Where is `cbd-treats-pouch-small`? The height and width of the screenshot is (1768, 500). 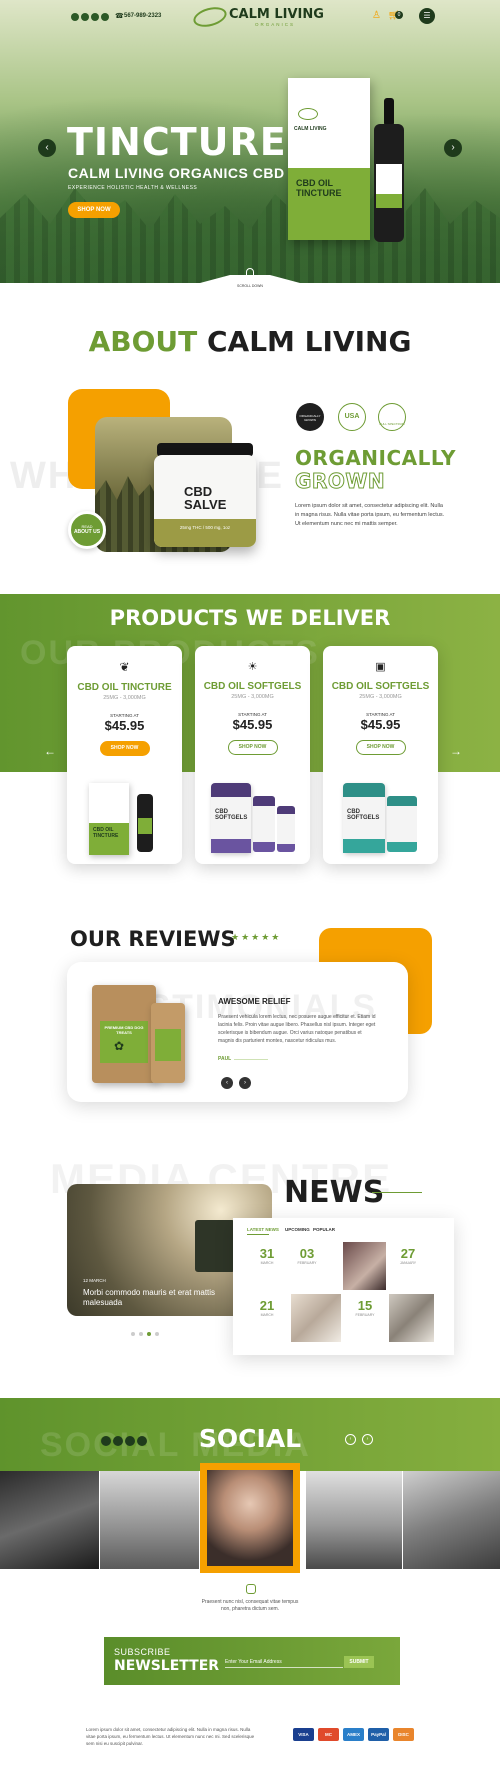 cbd-treats-pouch-small is located at coordinates (168, 1043).